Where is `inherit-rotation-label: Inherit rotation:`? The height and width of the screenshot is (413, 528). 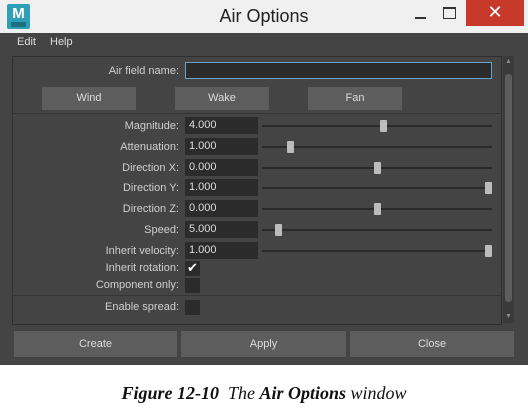
inherit-rotation-label: Inherit rotation: is located at coordinates (142, 268).